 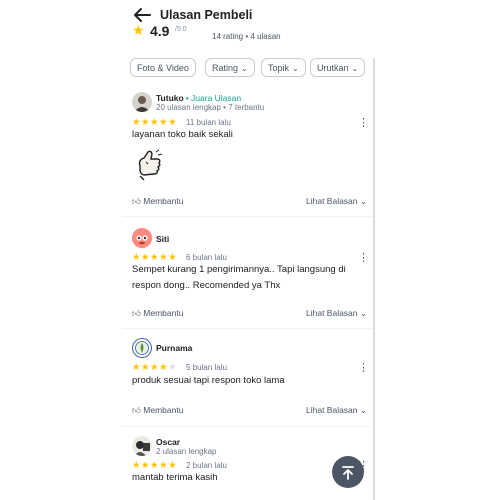 I want to click on review-text: produk sesuai tapi respon toko lama, so click(x=208, y=380).